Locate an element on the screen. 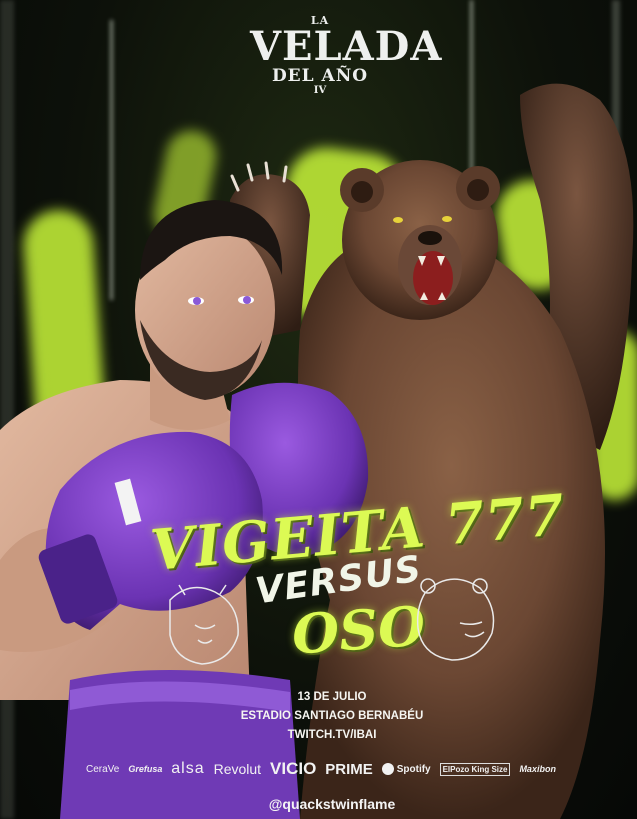 The width and height of the screenshot is (637, 819). sponsor-elpozo: ElPozo King Size is located at coordinates (475, 769).